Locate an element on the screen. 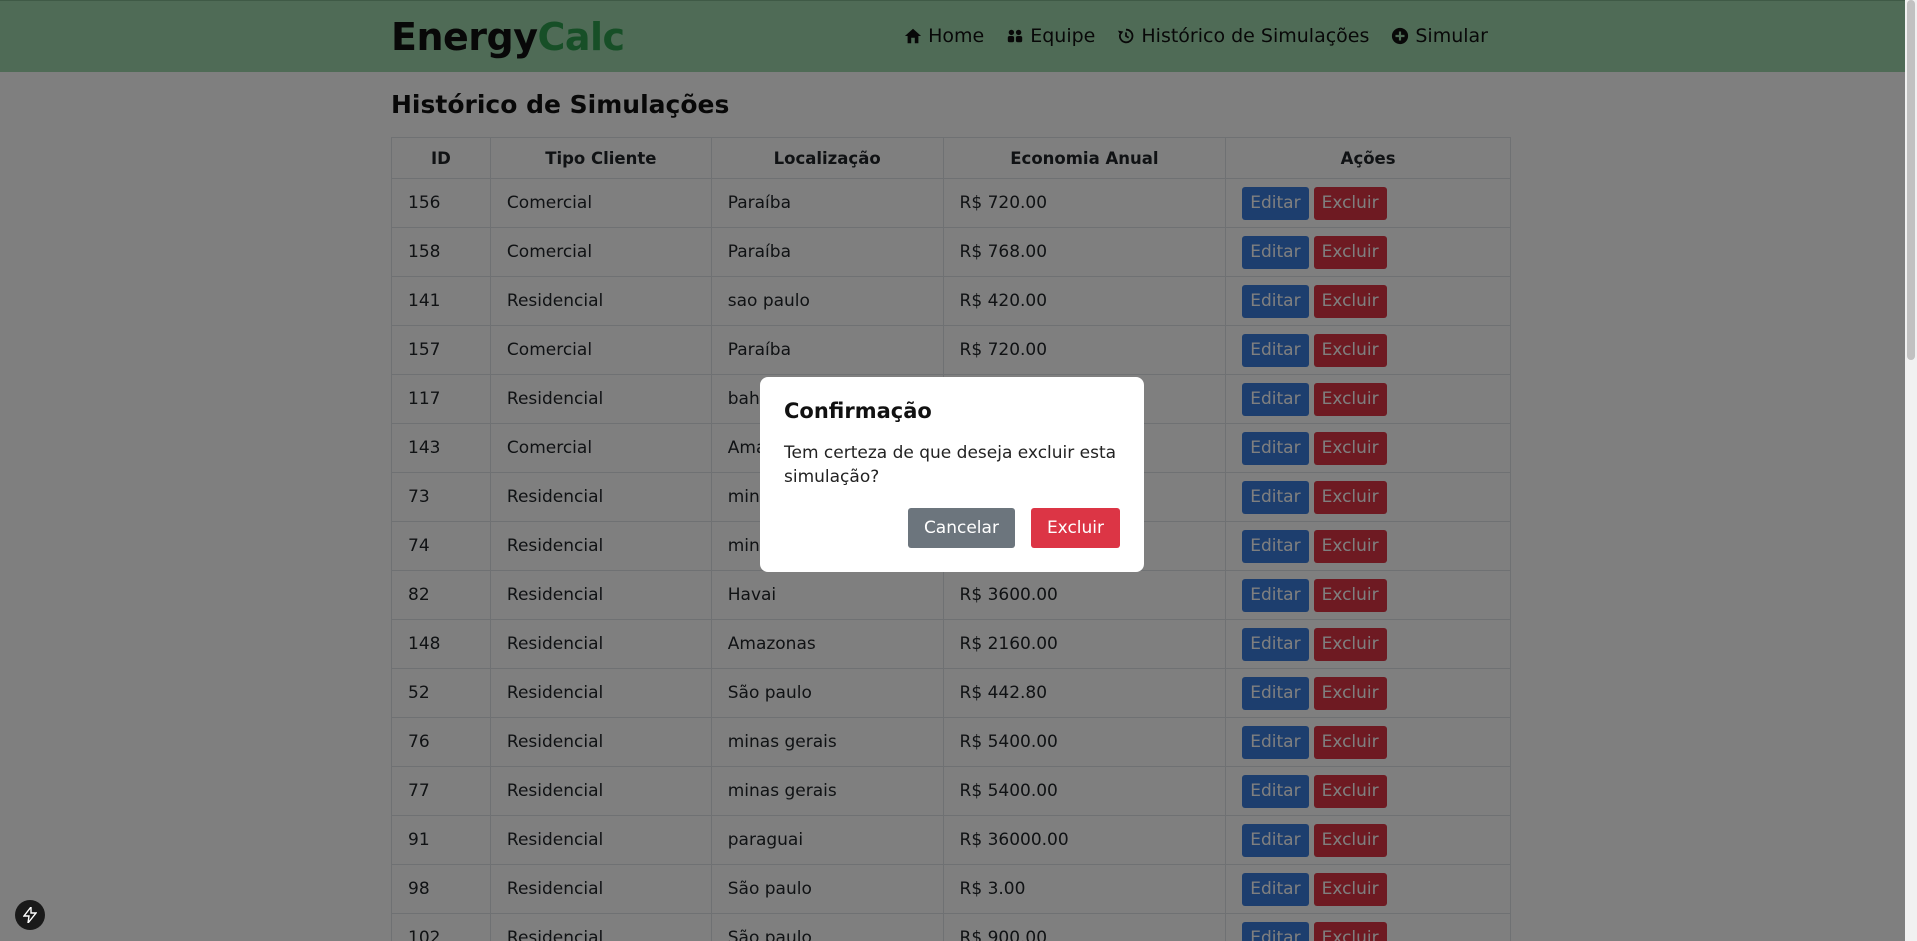 This screenshot has height=941, width=1917. dialog-title: Confirmação is located at coordinates (858, 411).